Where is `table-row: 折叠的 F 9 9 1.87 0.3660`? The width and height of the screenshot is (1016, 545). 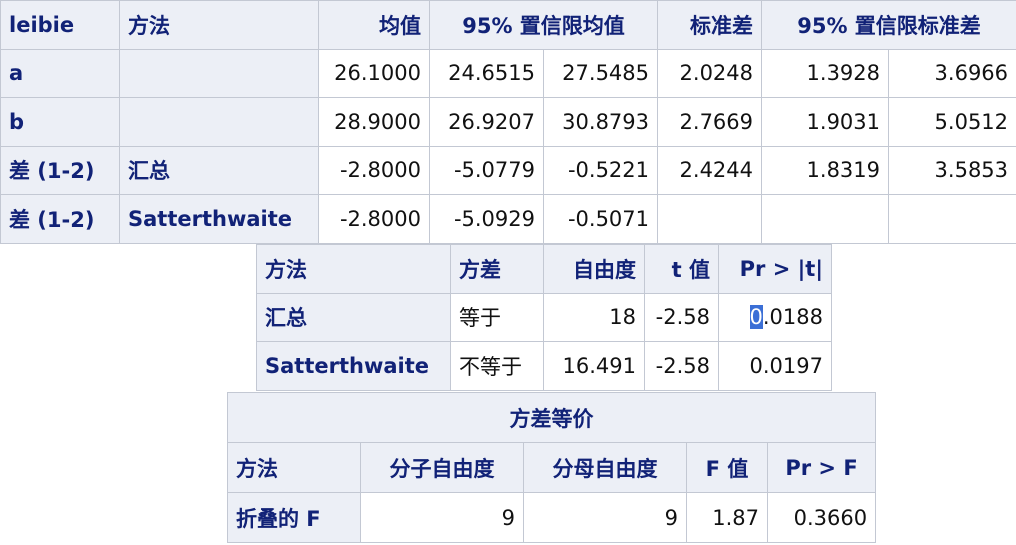
table-row: 折叠的 F 9 9 1.87 0.3660 is located at coordinates (552, 517).